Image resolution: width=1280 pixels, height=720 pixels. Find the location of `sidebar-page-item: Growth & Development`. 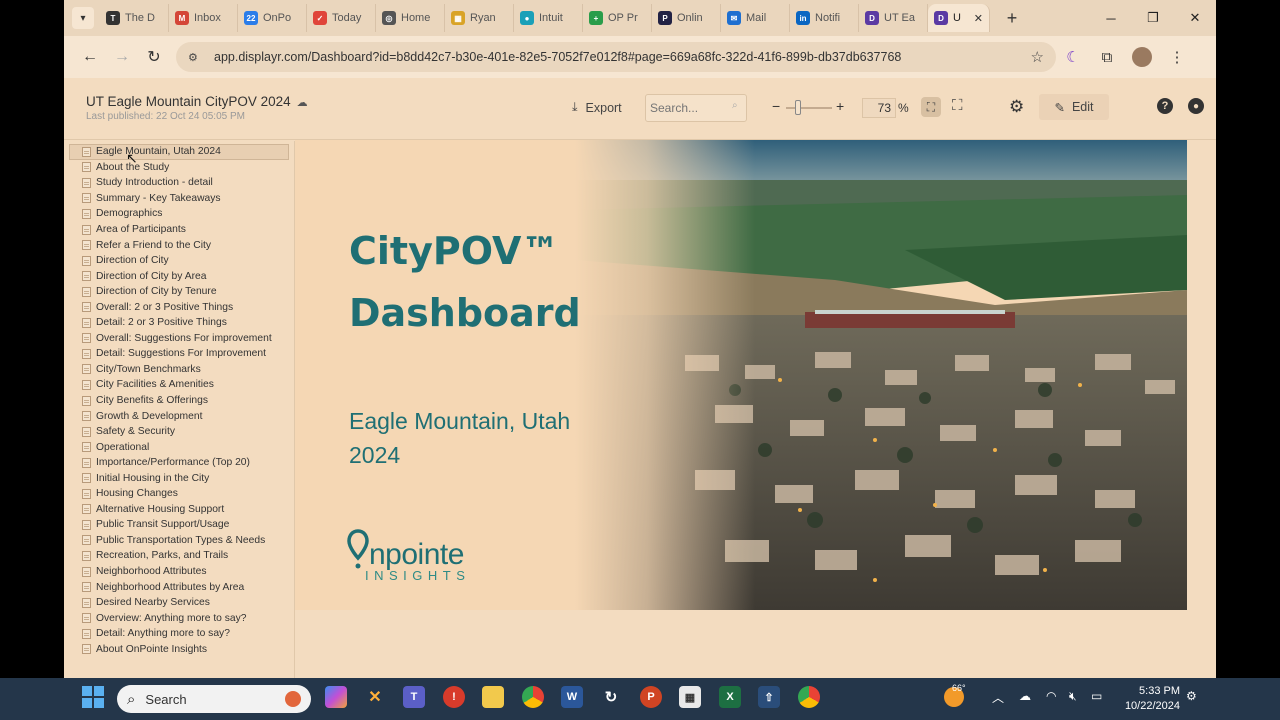

sidebar-page-item: Growth & Development is located at coordinates (179, 416).